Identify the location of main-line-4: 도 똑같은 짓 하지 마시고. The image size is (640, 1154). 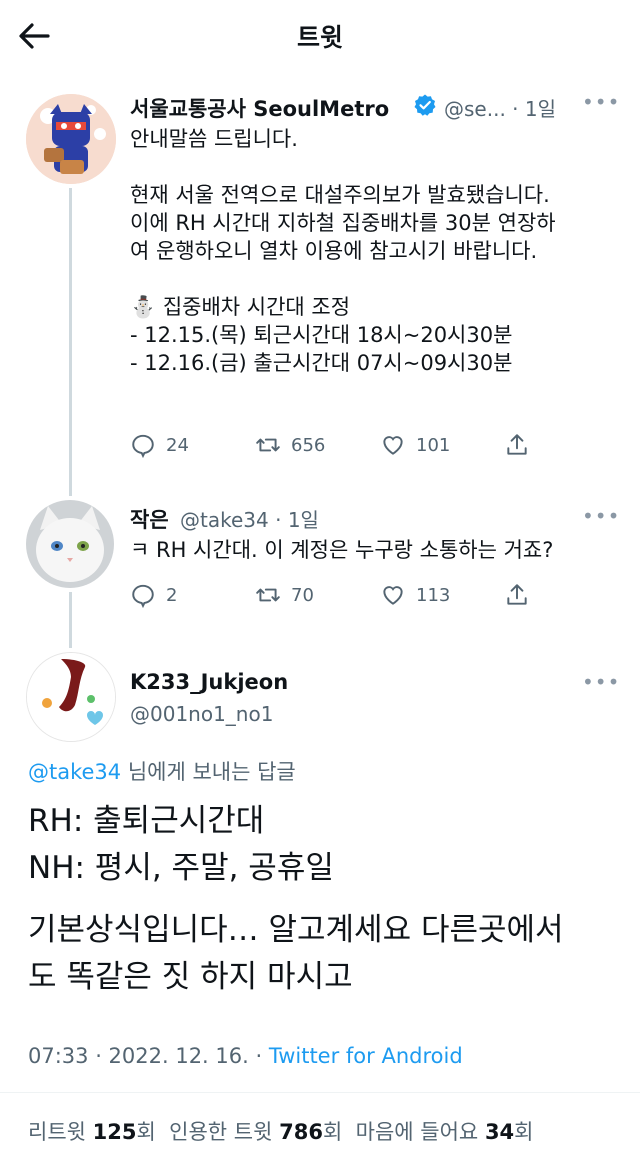
(190, 977).